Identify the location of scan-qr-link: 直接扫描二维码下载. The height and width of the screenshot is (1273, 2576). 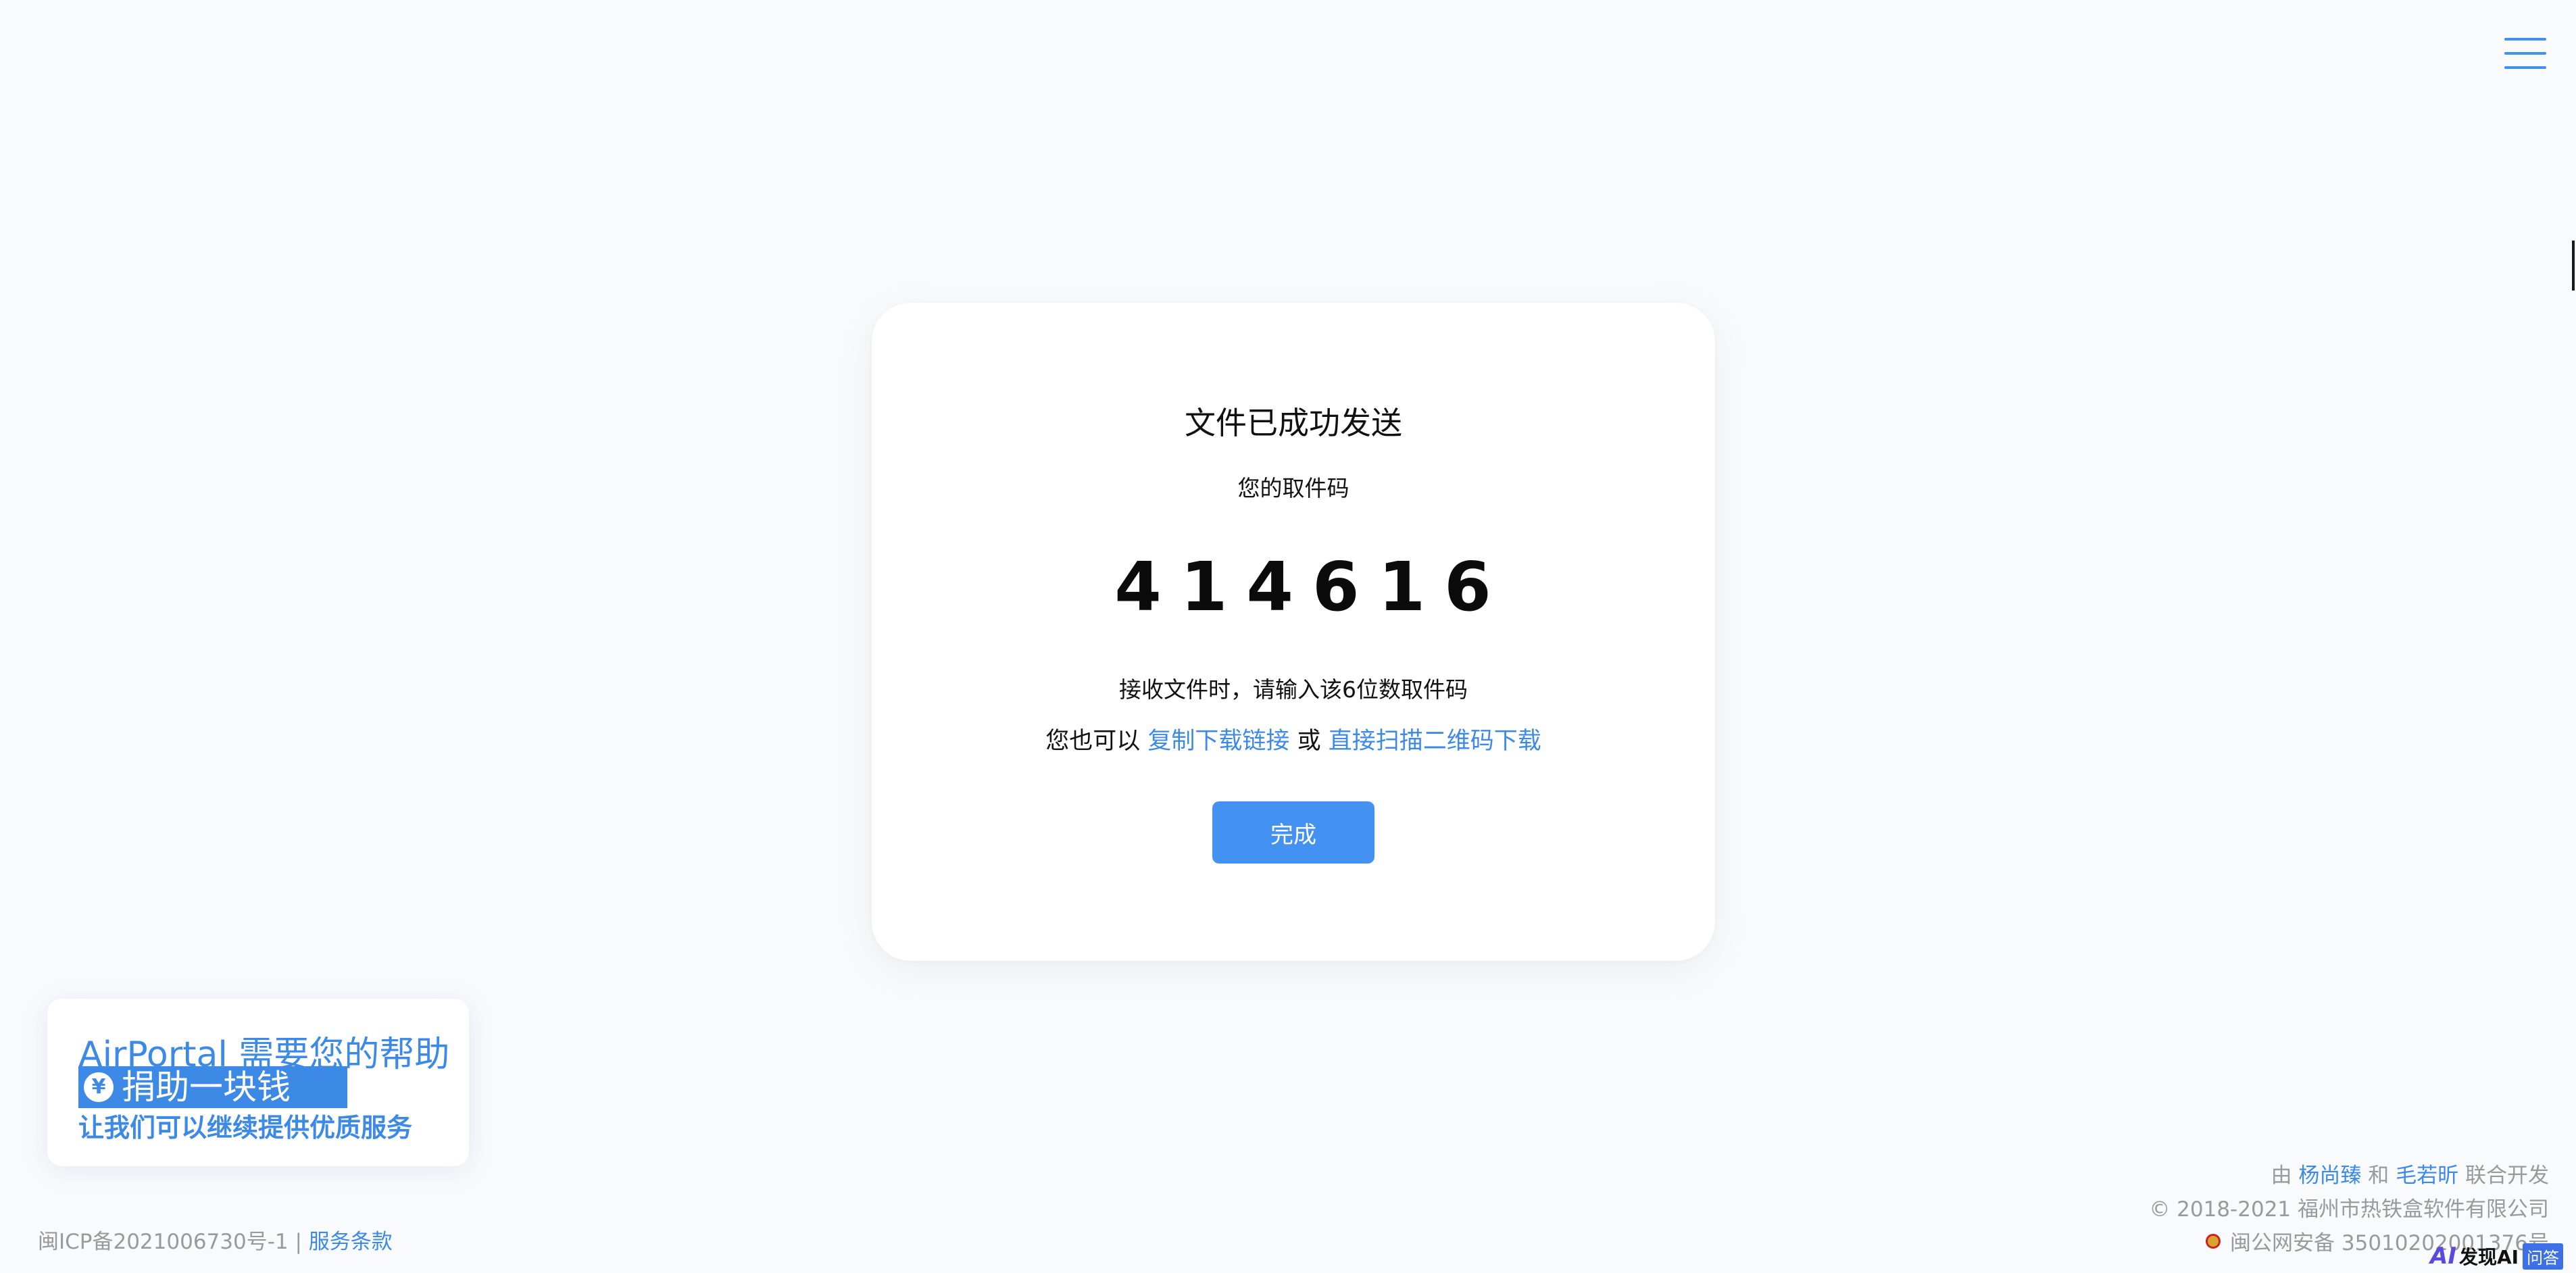
(1435, 741).